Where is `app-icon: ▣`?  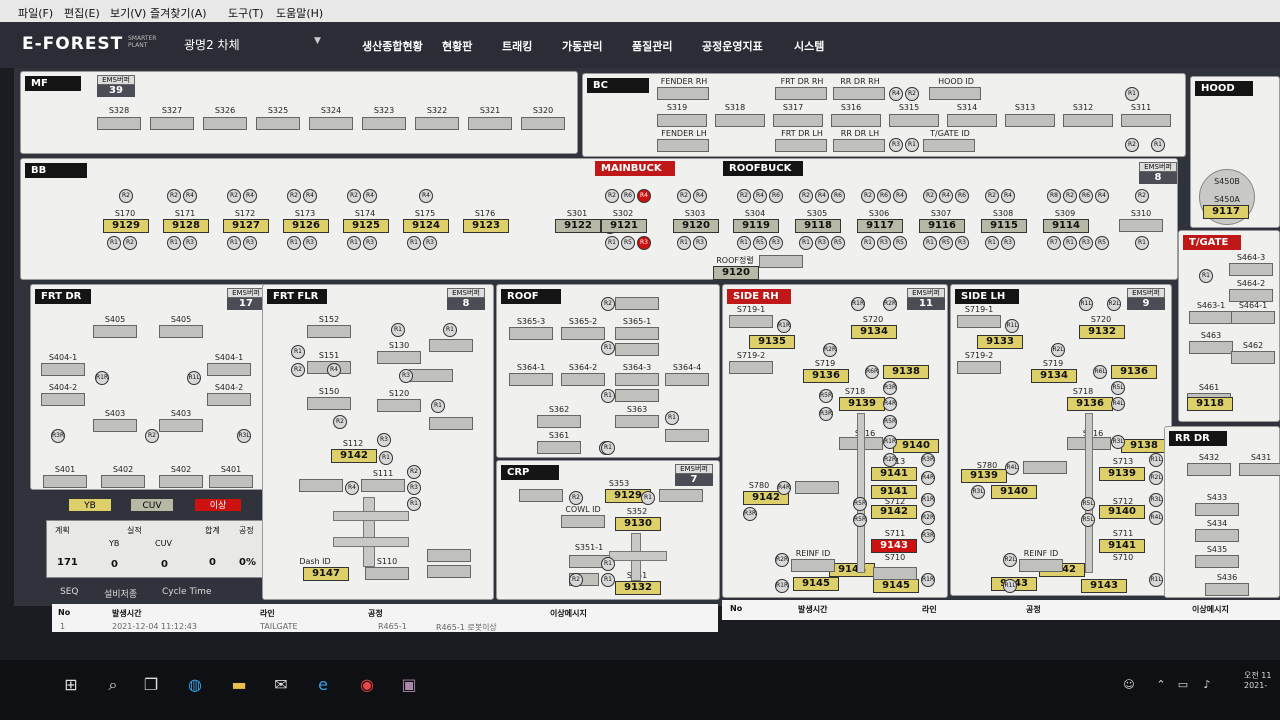
app-icon: ▣ is located at coordinates (409, 685).